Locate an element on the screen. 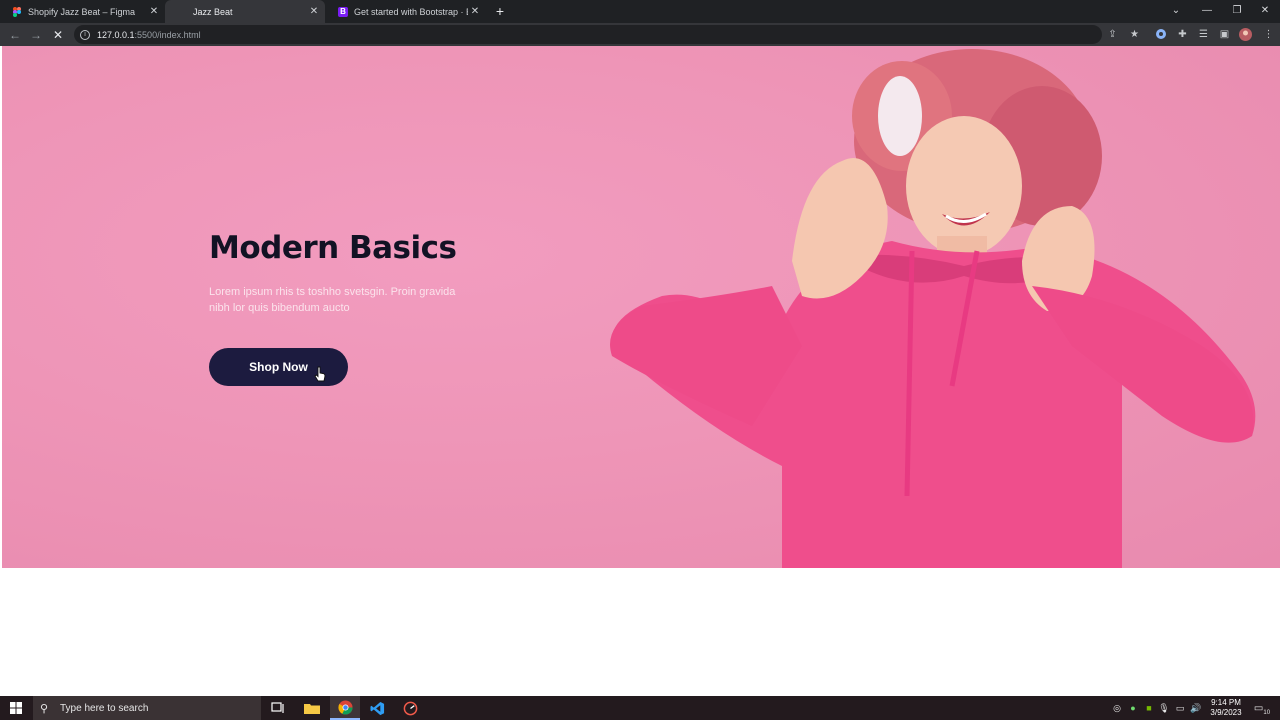 This screenshot has height=720, width=1280. clock-date: 3/9/2023 is located at coordinates (1226, 712).